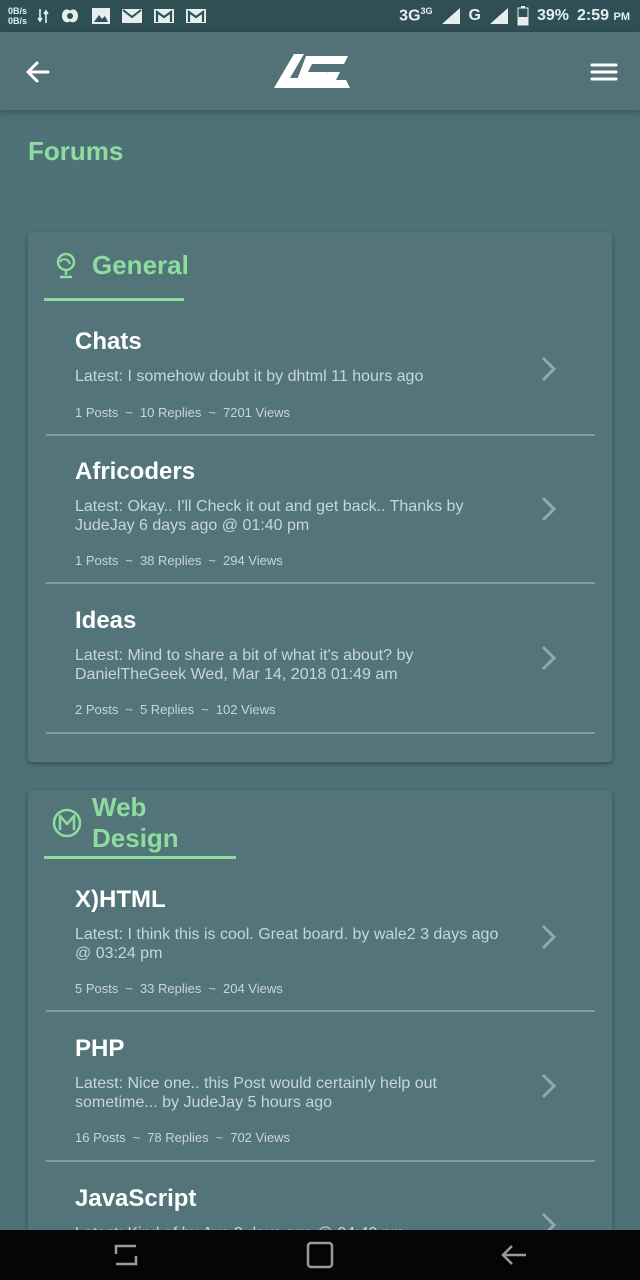  Describe the element at coordinates (140, 264) in the screenshot. I see `category-title: General` at that location.